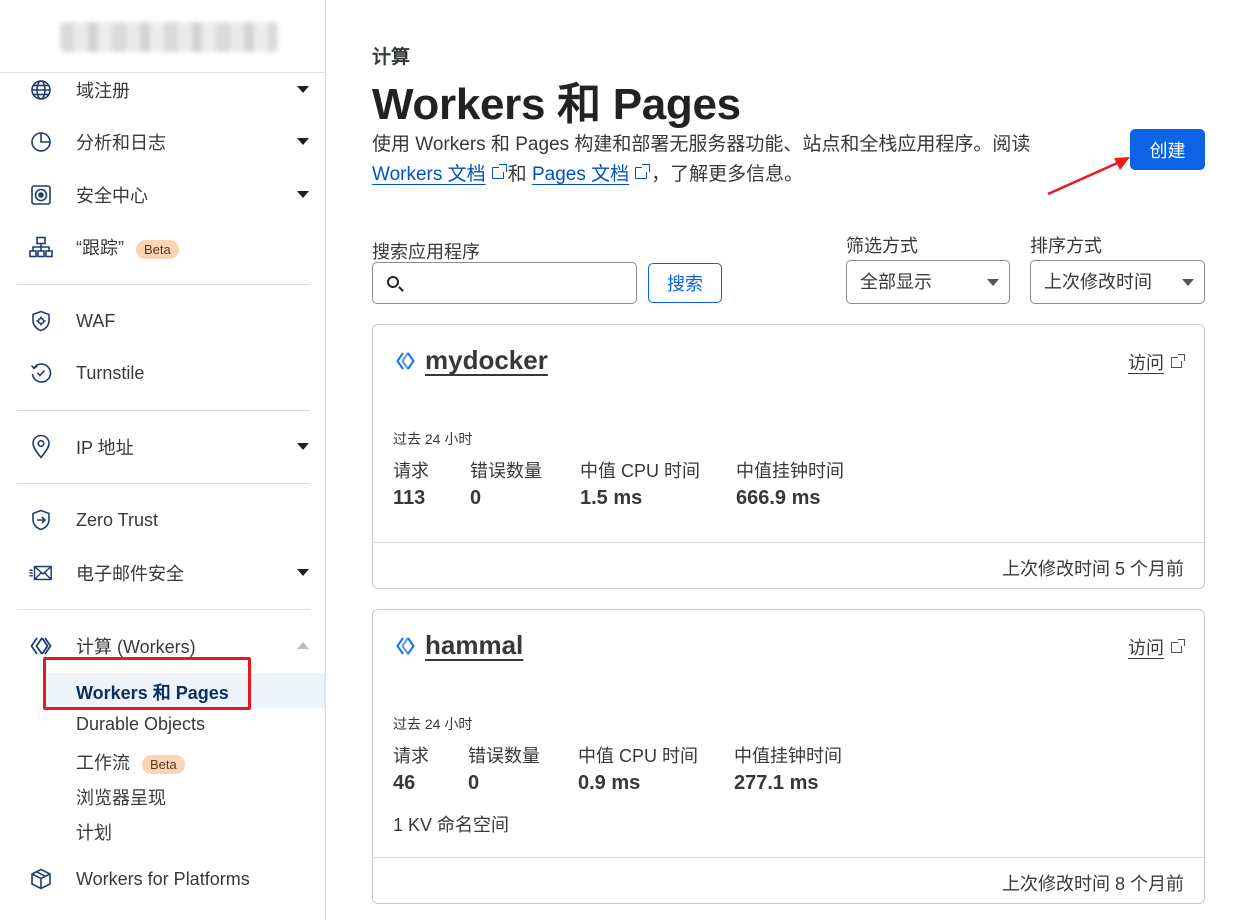  What do you see at coordinates (121, 797) in the screenshot?
I see `sidebar-subitem-browser-rendering: 浏览器呈现` at bounding box center [121, 797].